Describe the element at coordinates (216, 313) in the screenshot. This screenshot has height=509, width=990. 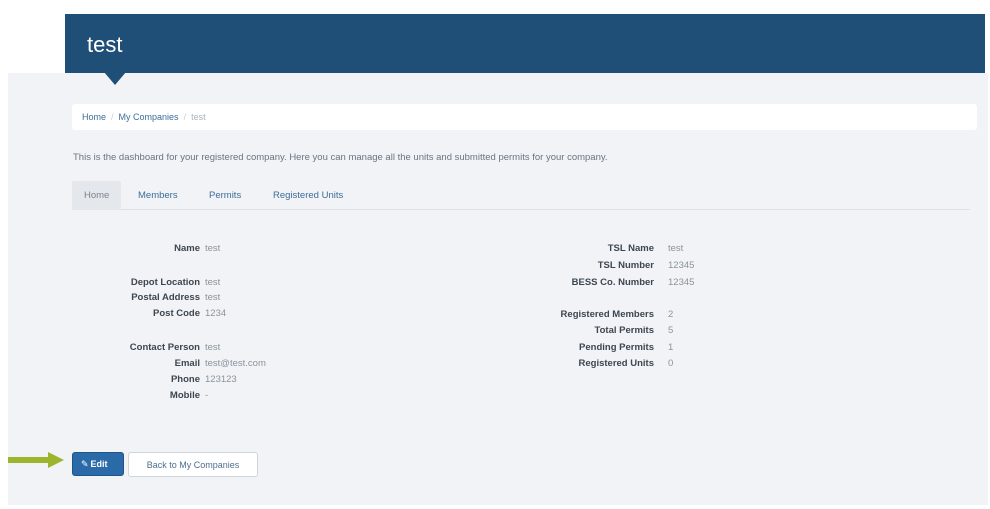
I see `post-code-value: 1234` at that location.